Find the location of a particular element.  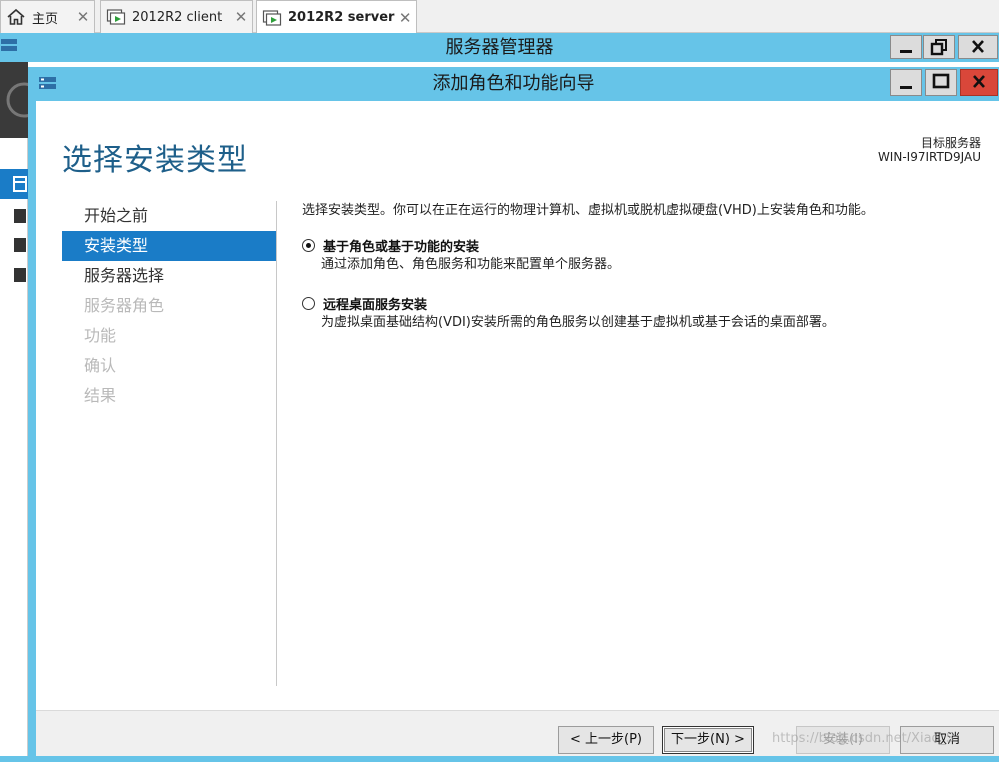

wizard-maximize-button is located at coordinates (941, 82).